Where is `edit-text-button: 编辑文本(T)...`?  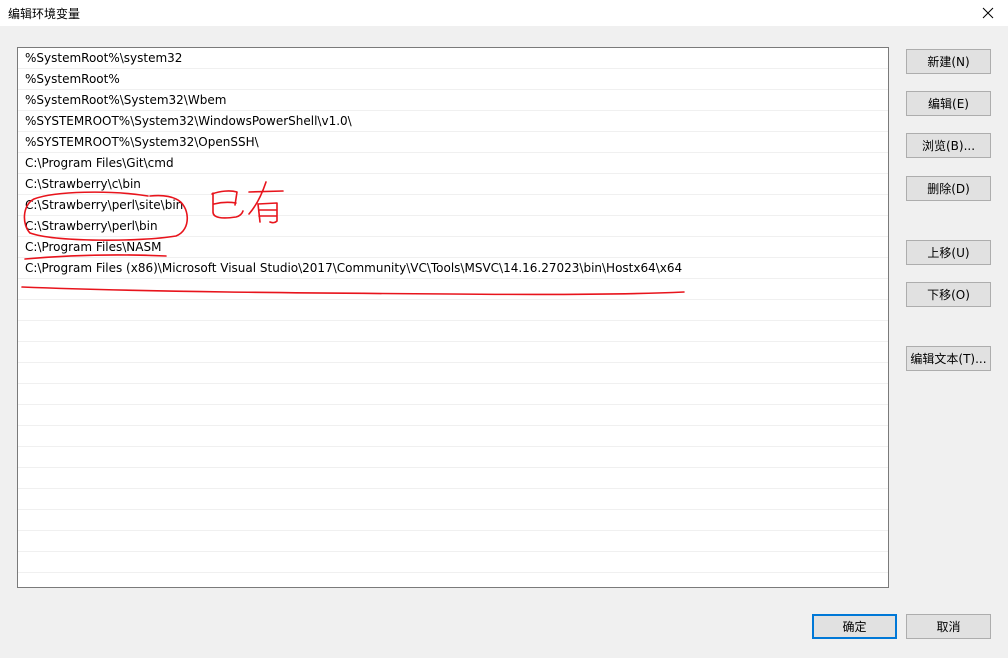
edit-text-button: 编辑文本(T)... is located at coordinates (948, 358).